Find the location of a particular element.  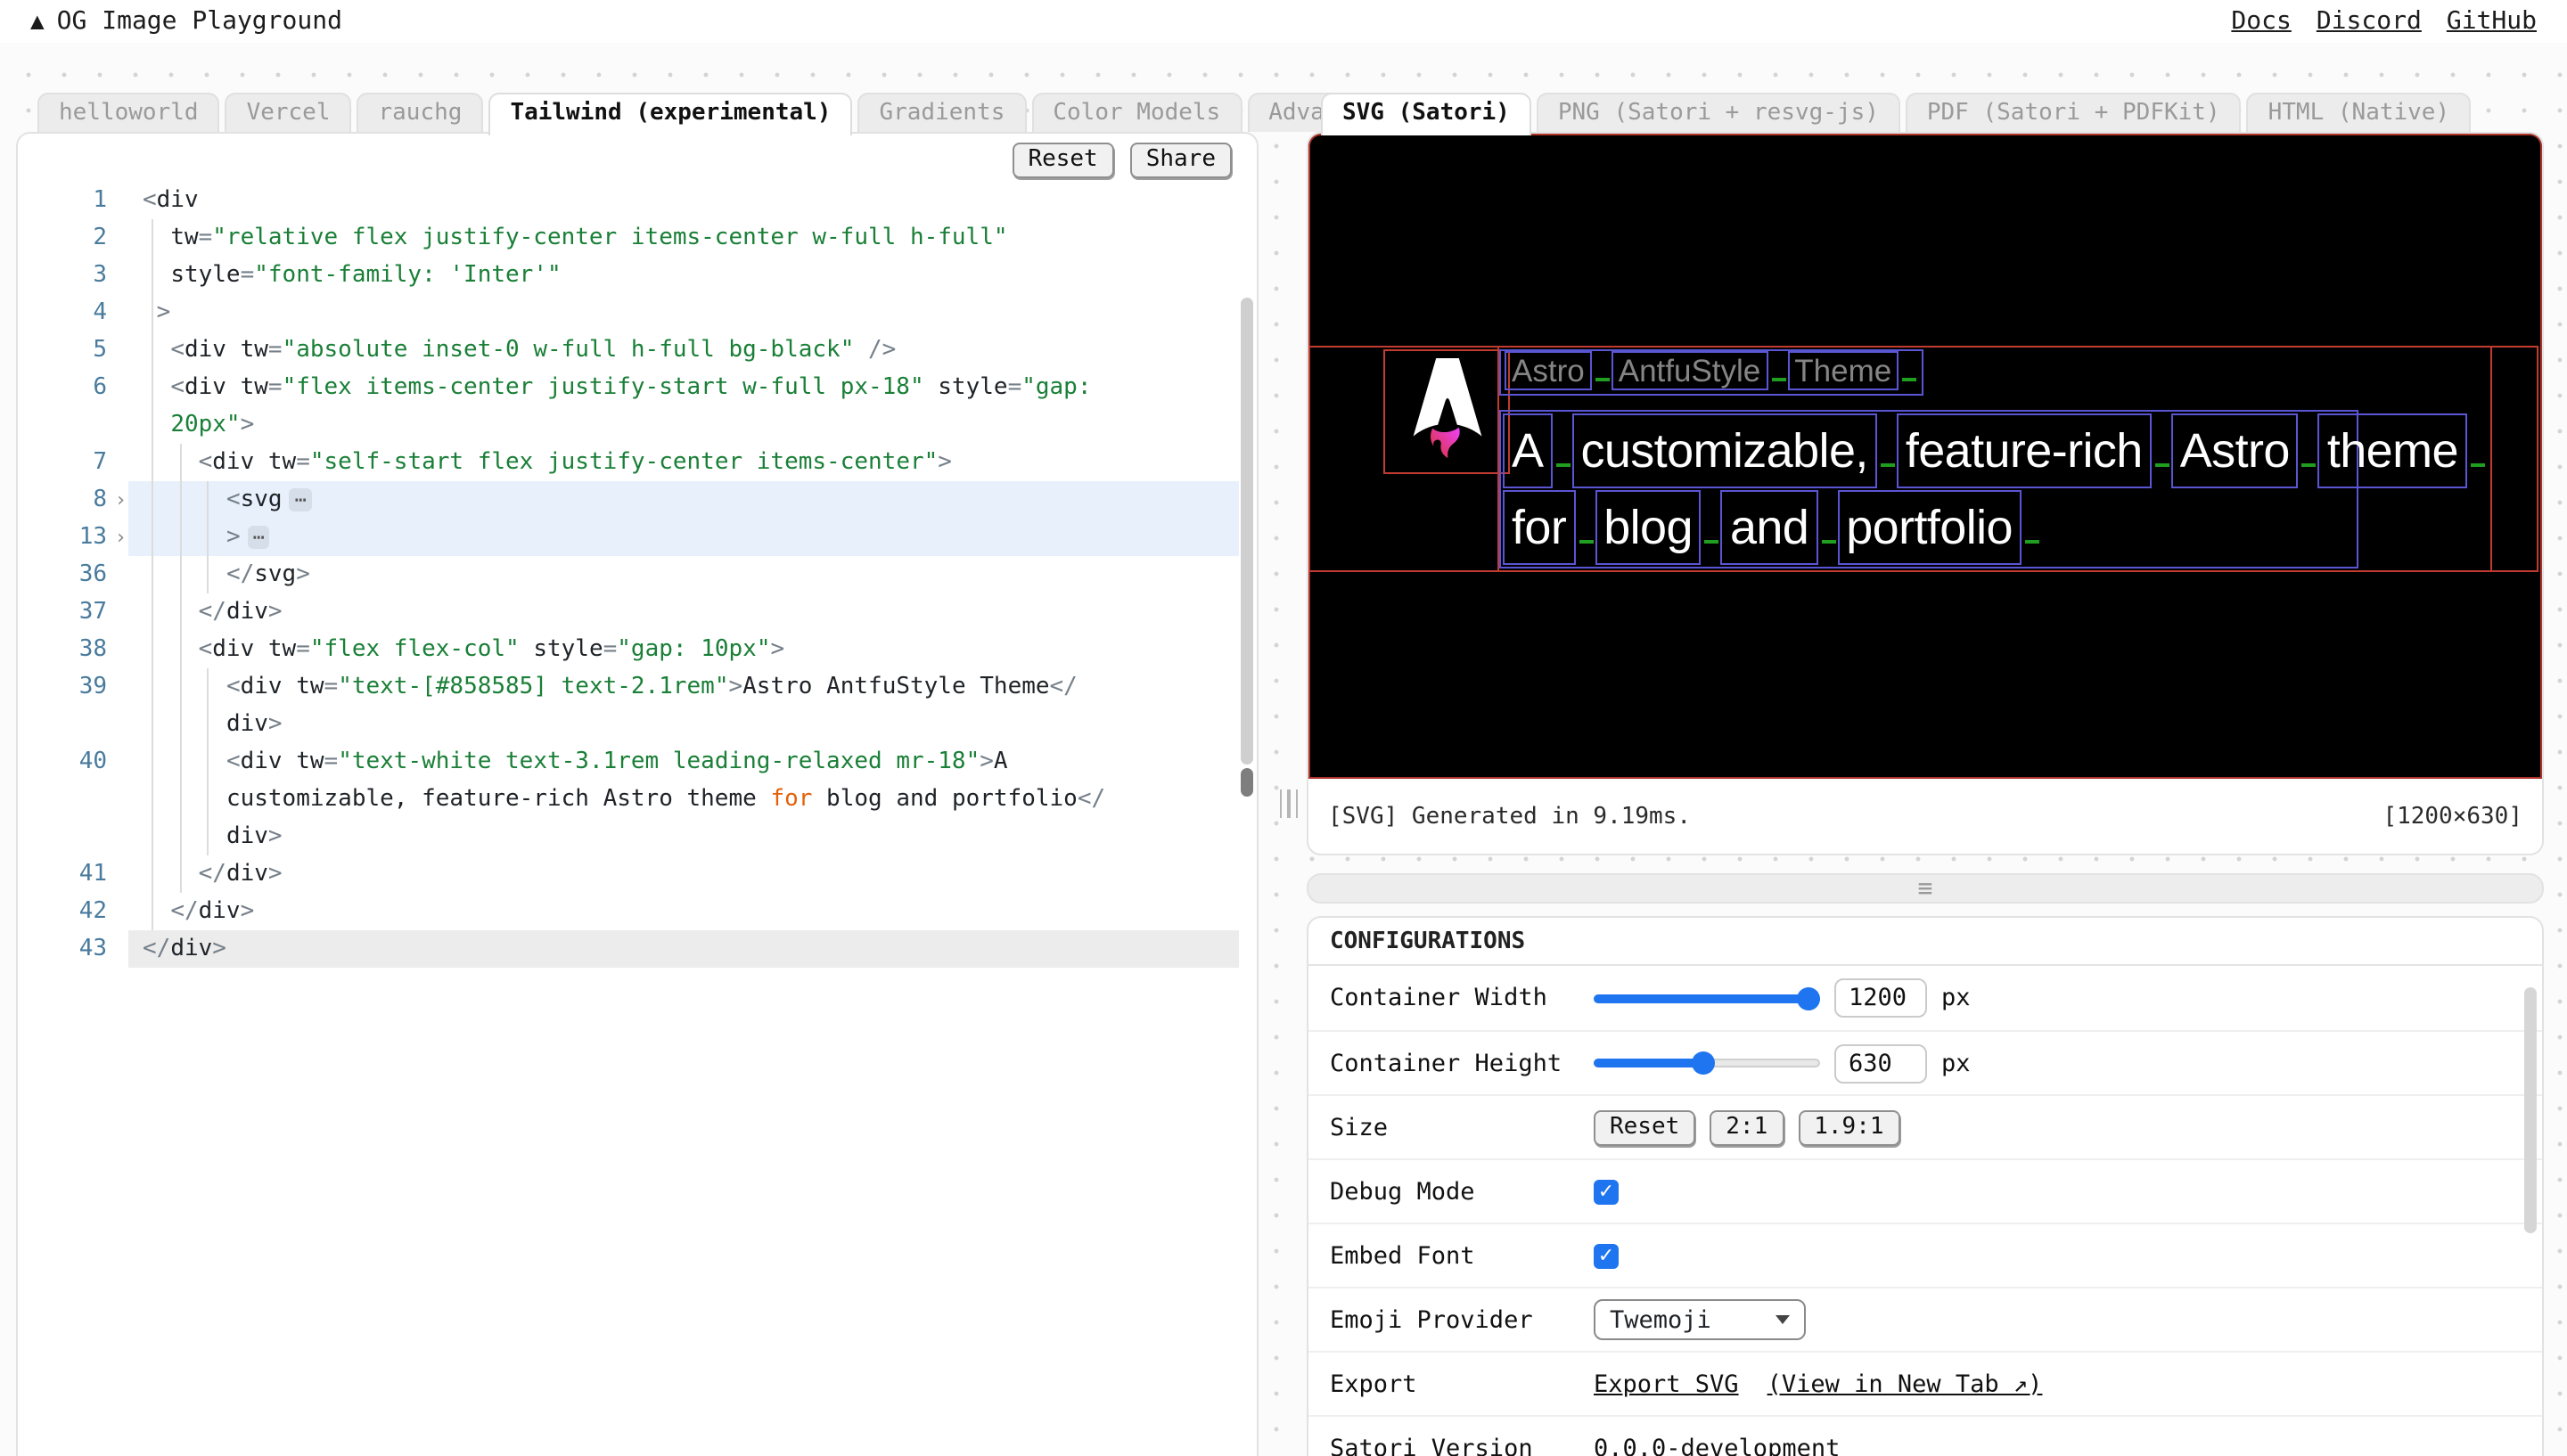

code-row: 20px"> is located at coordinates (628, 425).